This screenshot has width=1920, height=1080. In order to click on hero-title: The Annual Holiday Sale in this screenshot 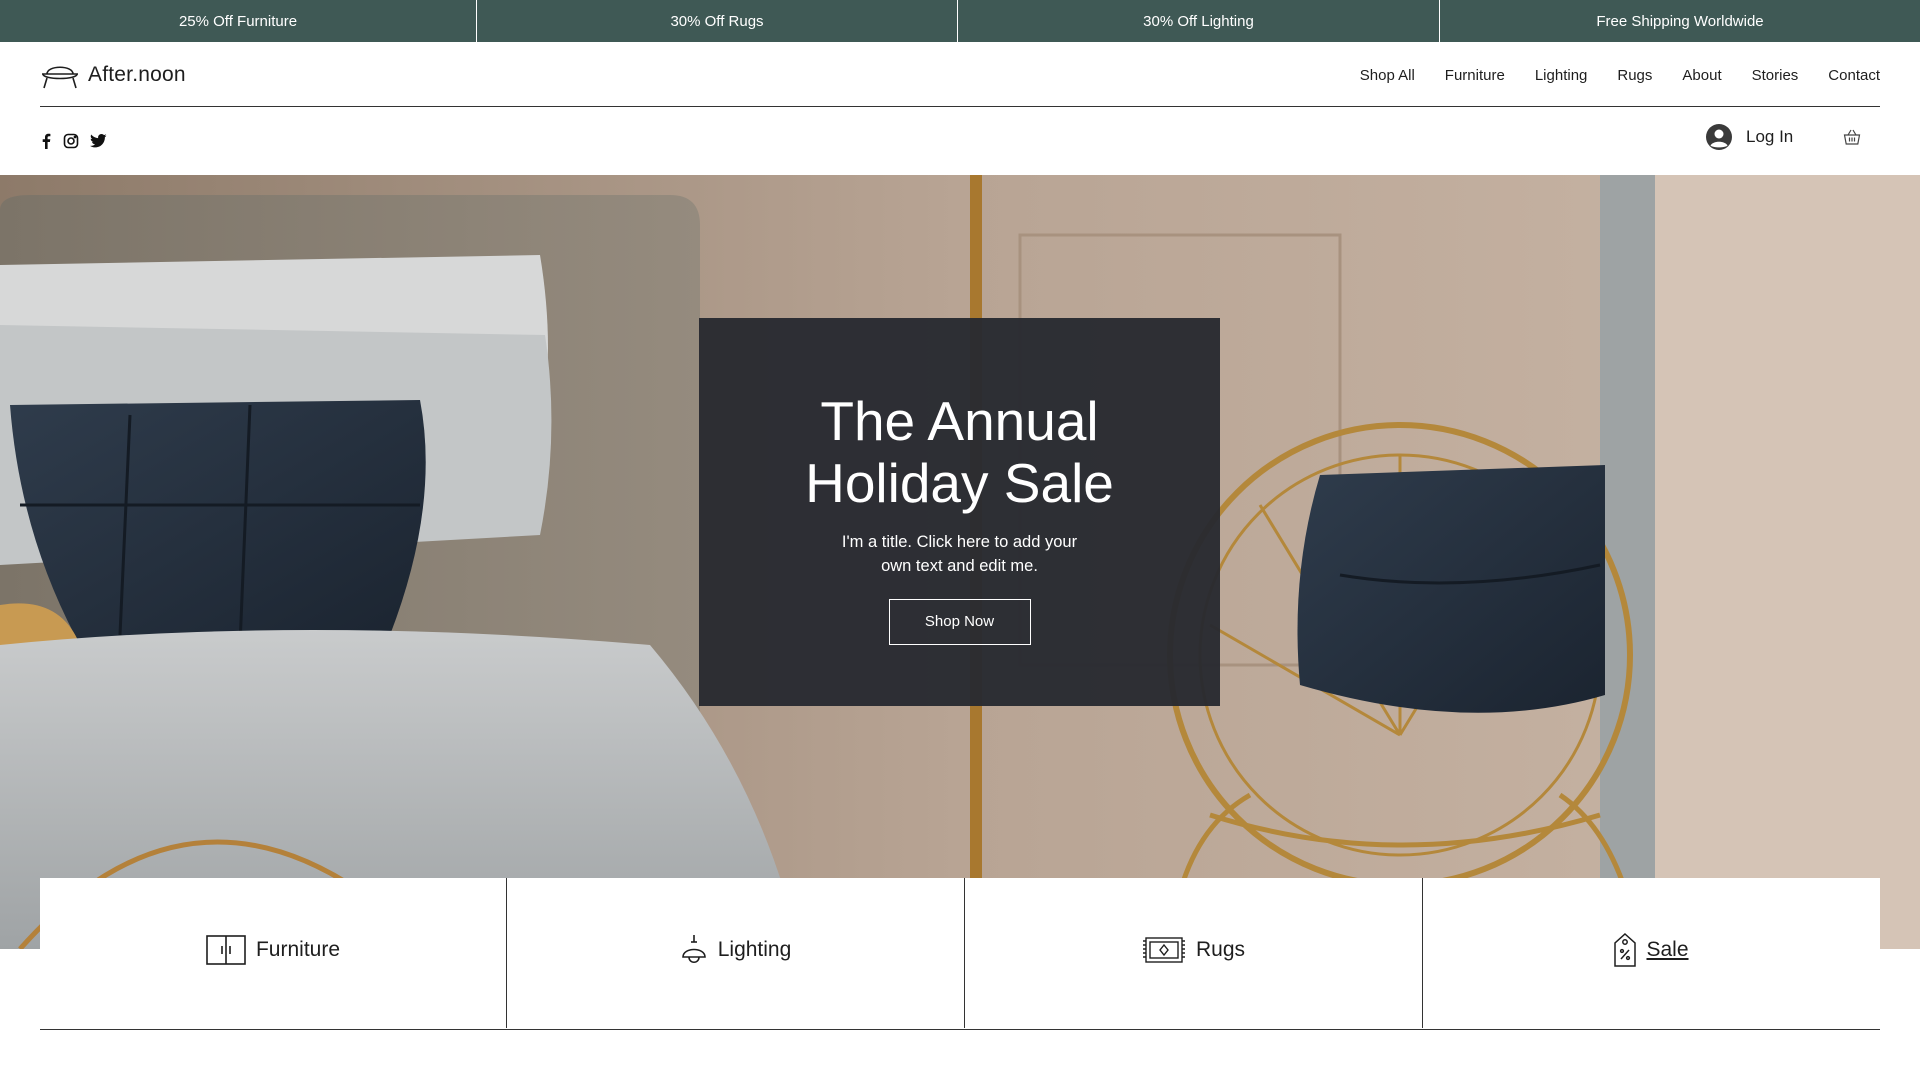, I will do `click(959, 452)`.